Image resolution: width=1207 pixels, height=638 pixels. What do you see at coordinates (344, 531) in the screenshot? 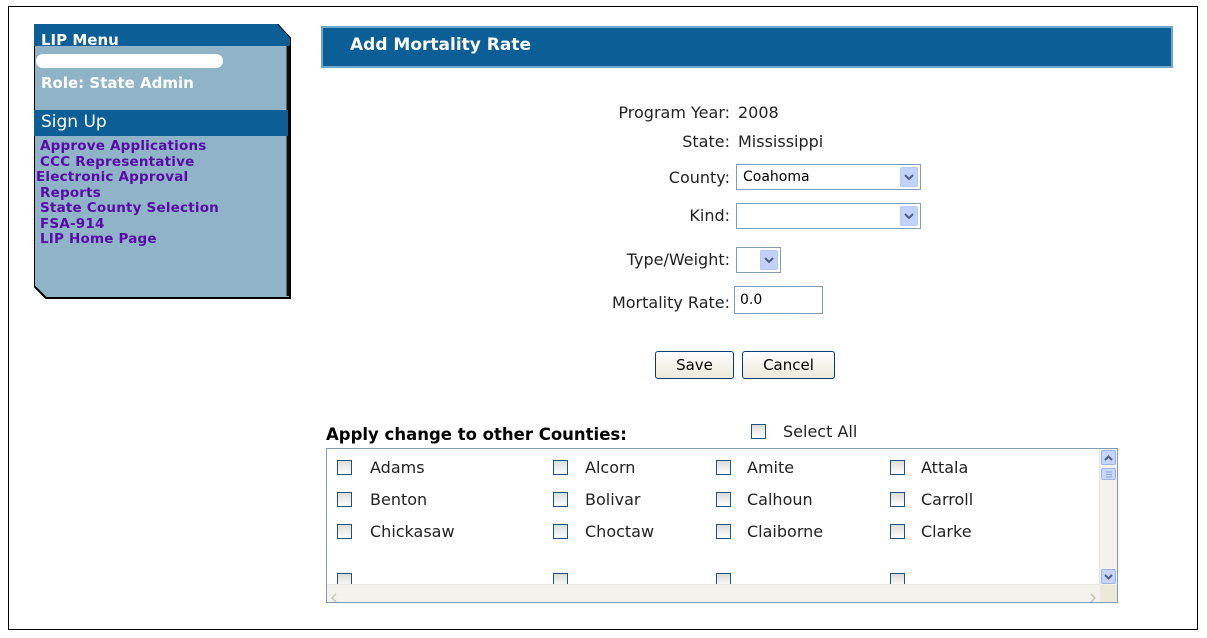
I see `county-checkbox-chickasaw` at bounding box center [344, 531].